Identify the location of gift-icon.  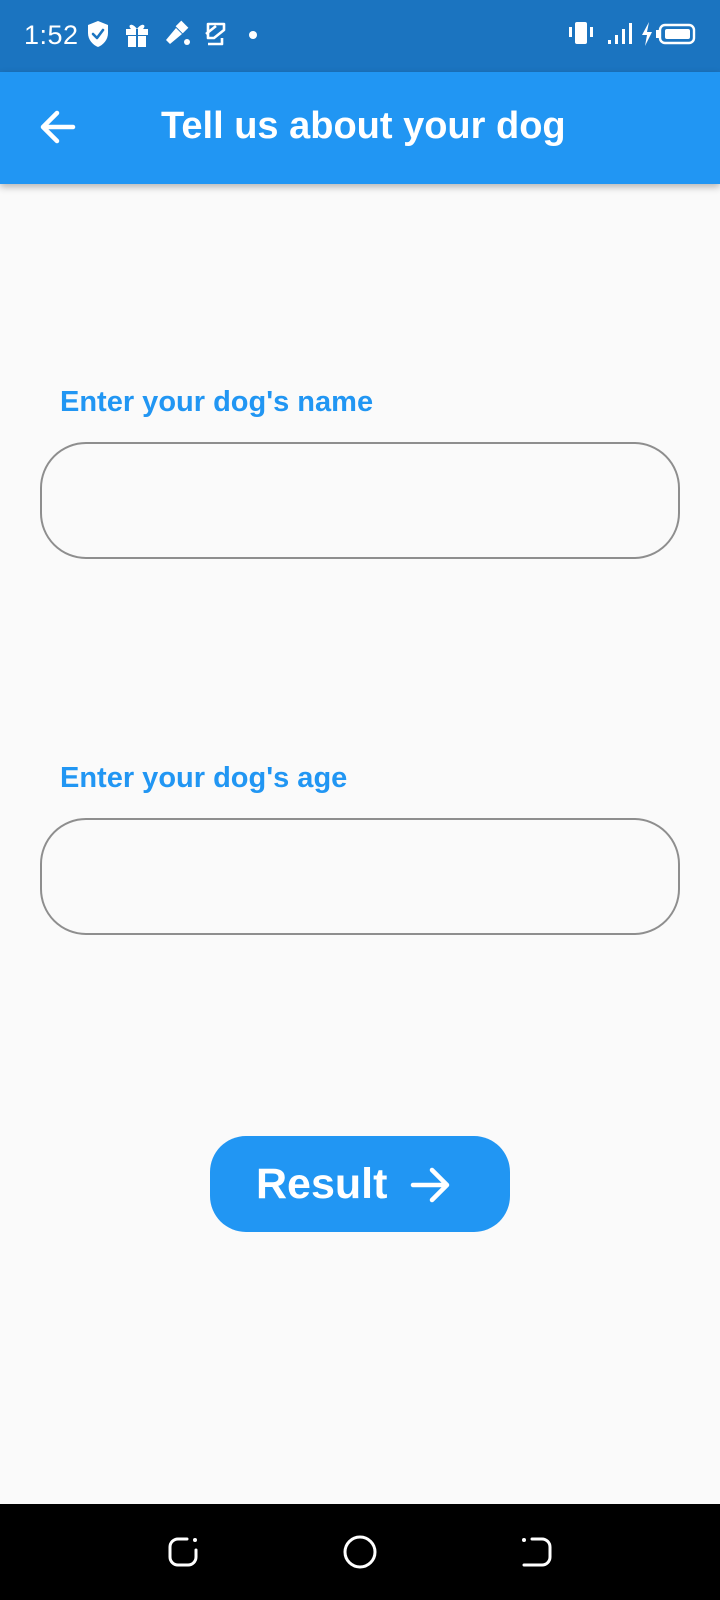
(137, 35).